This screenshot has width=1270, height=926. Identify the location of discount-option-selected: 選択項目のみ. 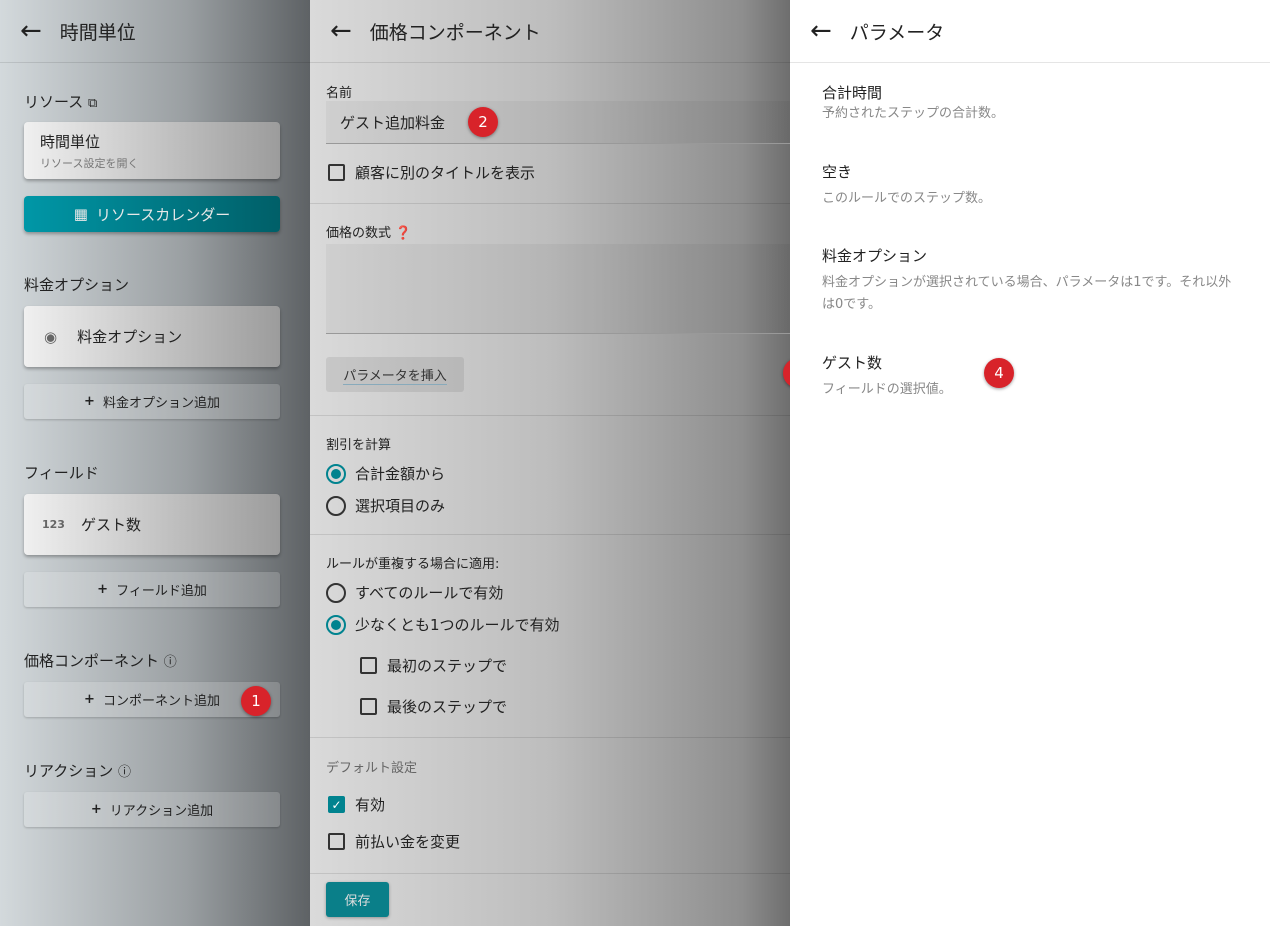
(385, 505).